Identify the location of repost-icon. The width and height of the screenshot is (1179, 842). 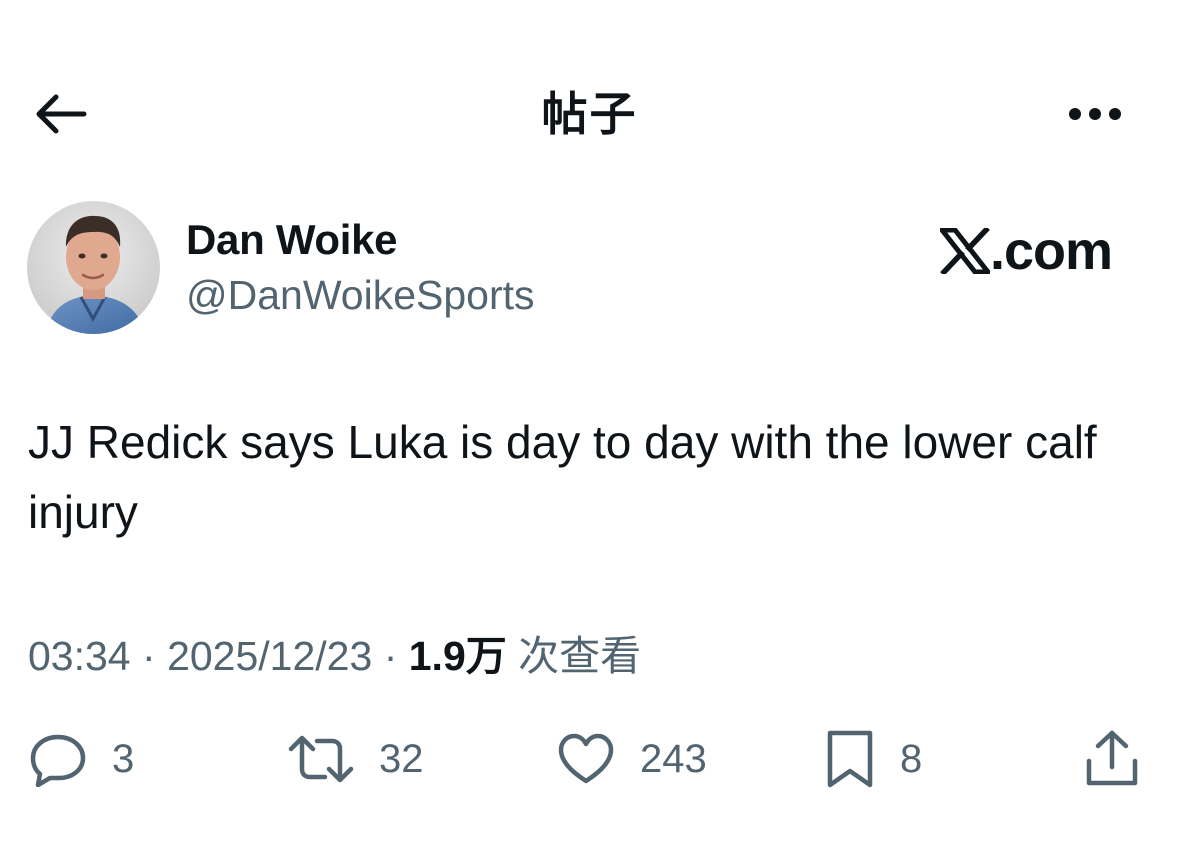
(321, 759).